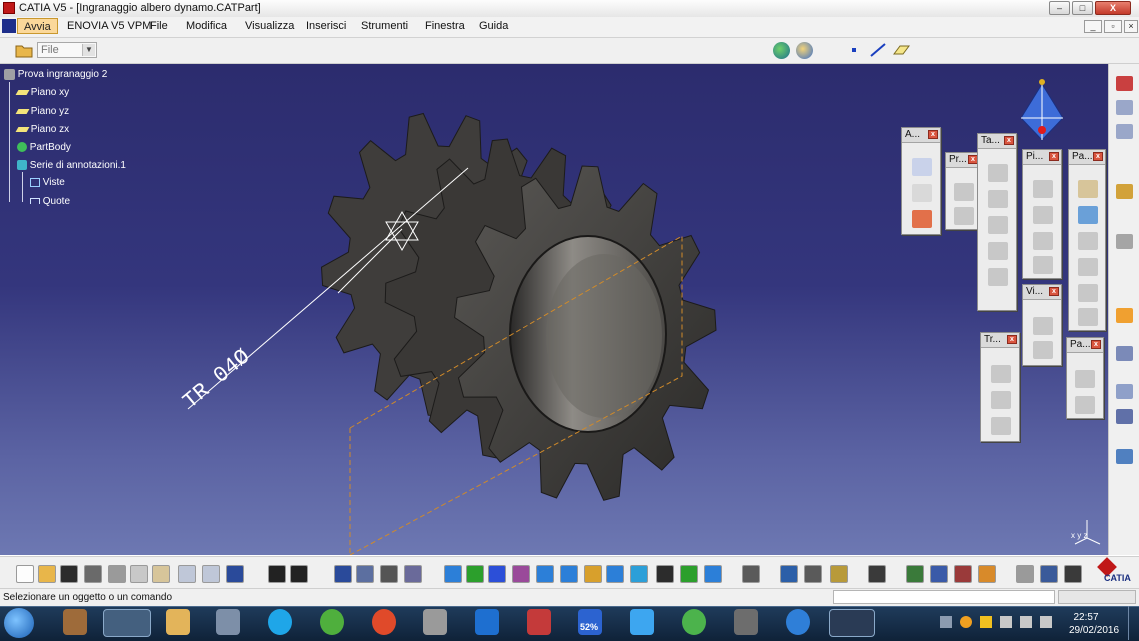 The width and height of the screenshot is (1139, 641). What do you see at coordinates (1042, 157) in the screenshot?
I see `palette-header: Pi... x` at bounding box center [1042, 157].